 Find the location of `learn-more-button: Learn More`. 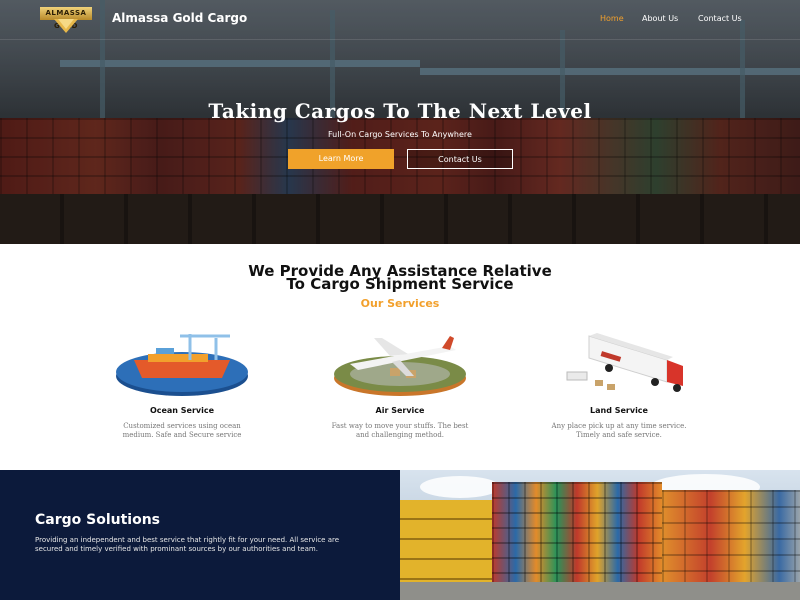

learn-more-button: Learn More is located at coordinates (341, 159).